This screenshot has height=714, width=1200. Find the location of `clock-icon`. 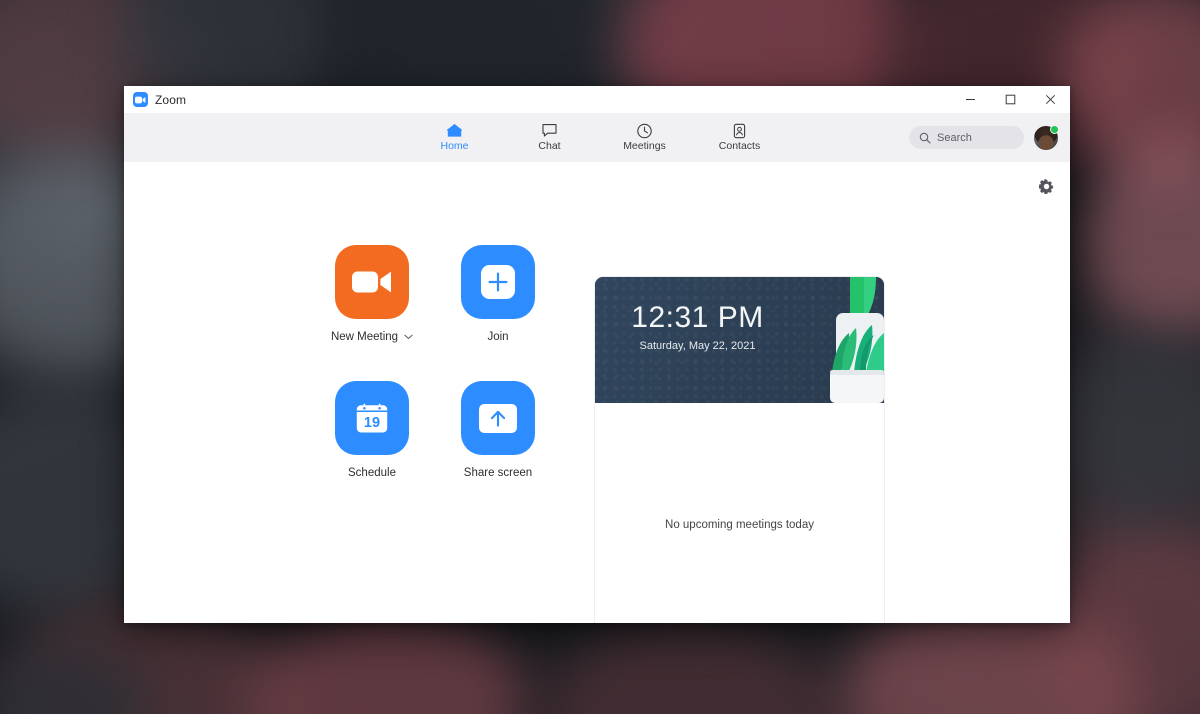

clock-icon is located at coordinates (644, 130).